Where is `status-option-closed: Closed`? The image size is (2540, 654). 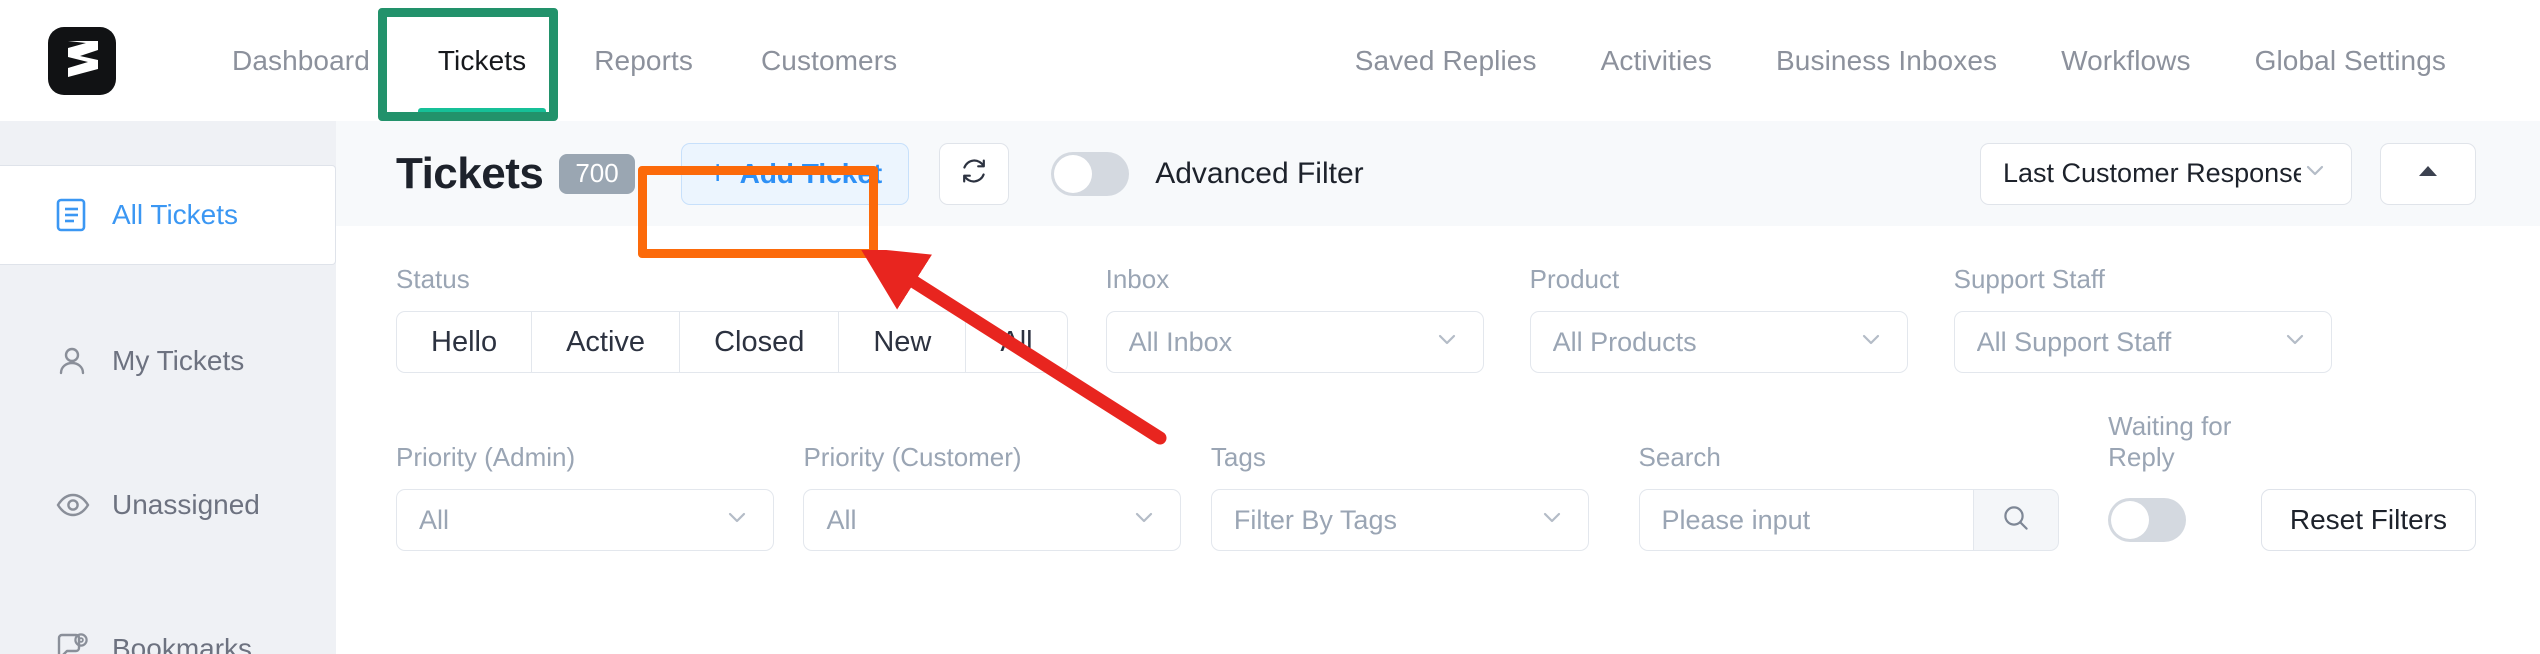 status-option-closed: Closed is located at coordinates (759, 342).